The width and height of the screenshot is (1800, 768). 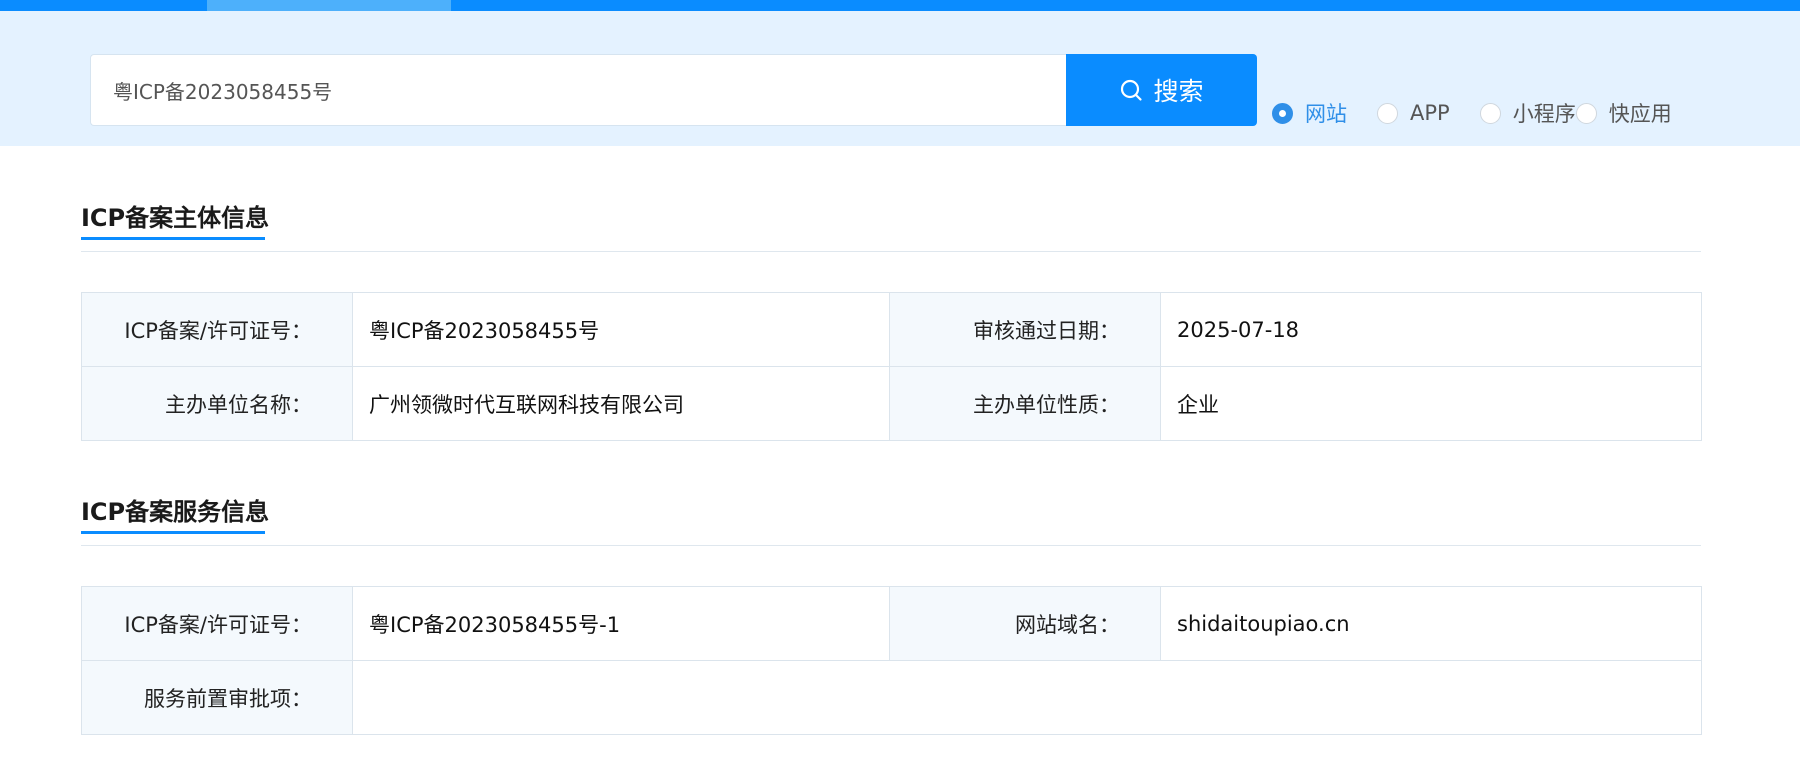 I want to click on table-value: 广州领微时代互联网科技有限公司, so click(x=621, y=403).